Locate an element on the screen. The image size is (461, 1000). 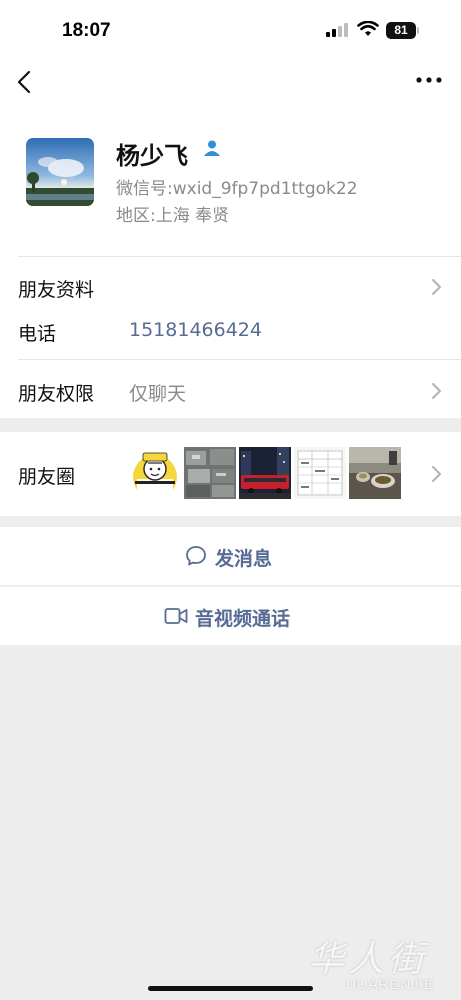
moments-section: 朋友圈 is located at coordinates (230, 474).